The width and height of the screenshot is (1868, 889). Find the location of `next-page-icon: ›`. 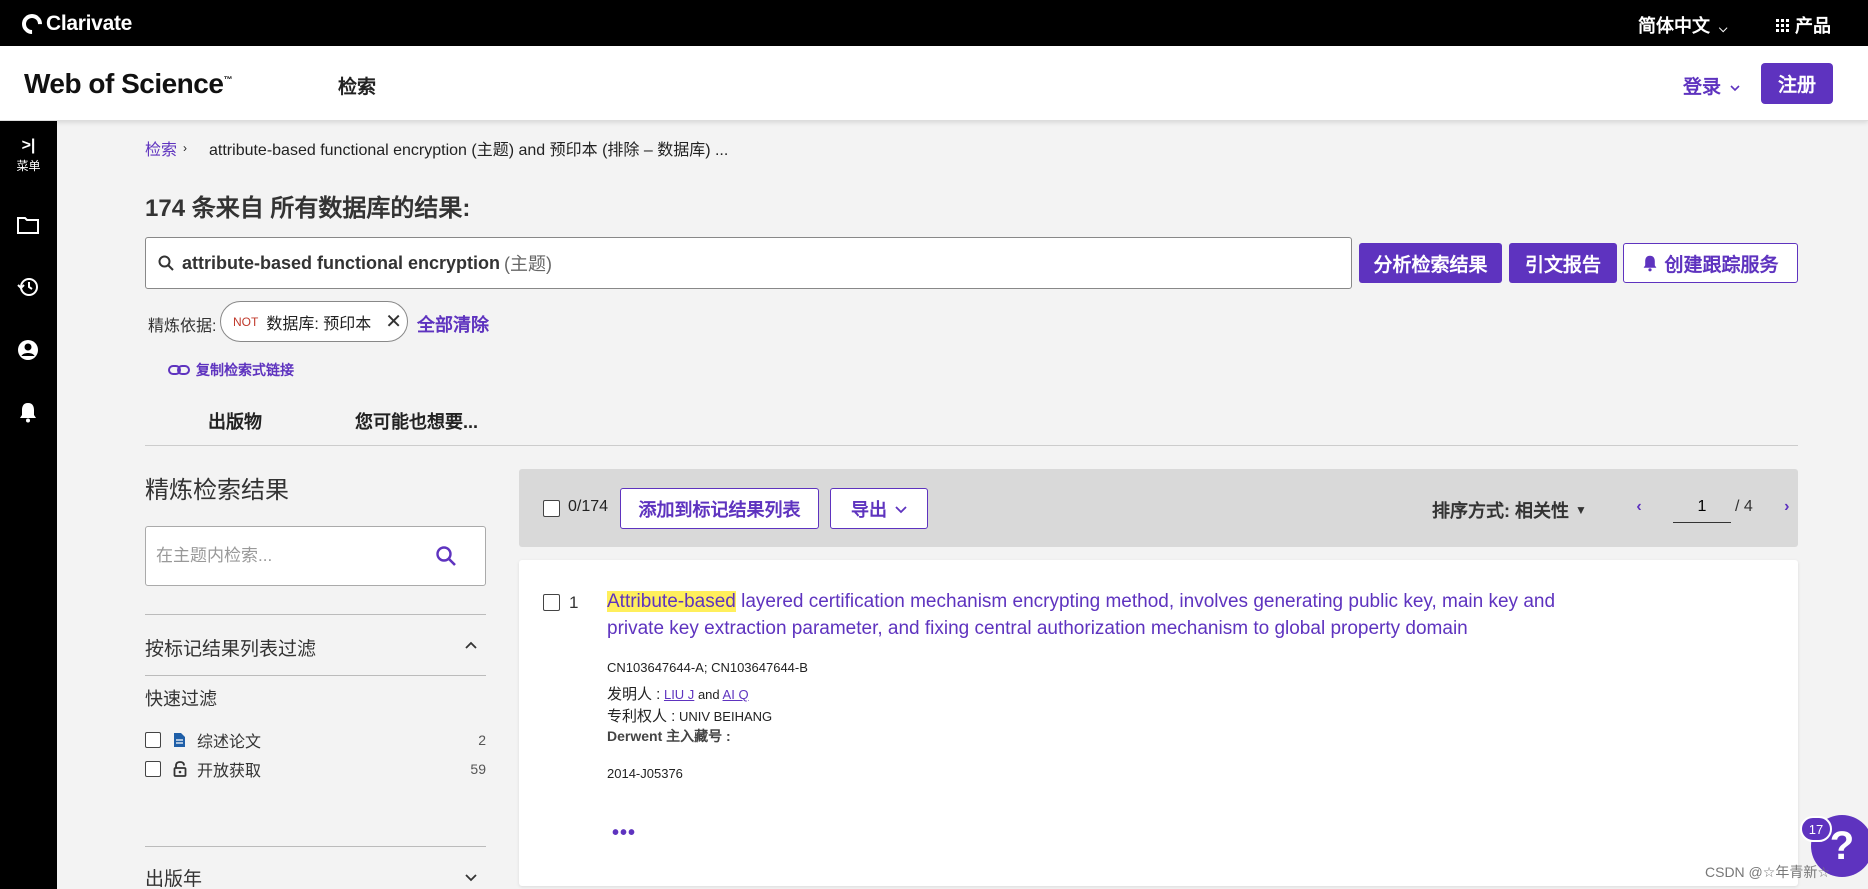

next-page-icon: › is located at coordinates (1787, 507).